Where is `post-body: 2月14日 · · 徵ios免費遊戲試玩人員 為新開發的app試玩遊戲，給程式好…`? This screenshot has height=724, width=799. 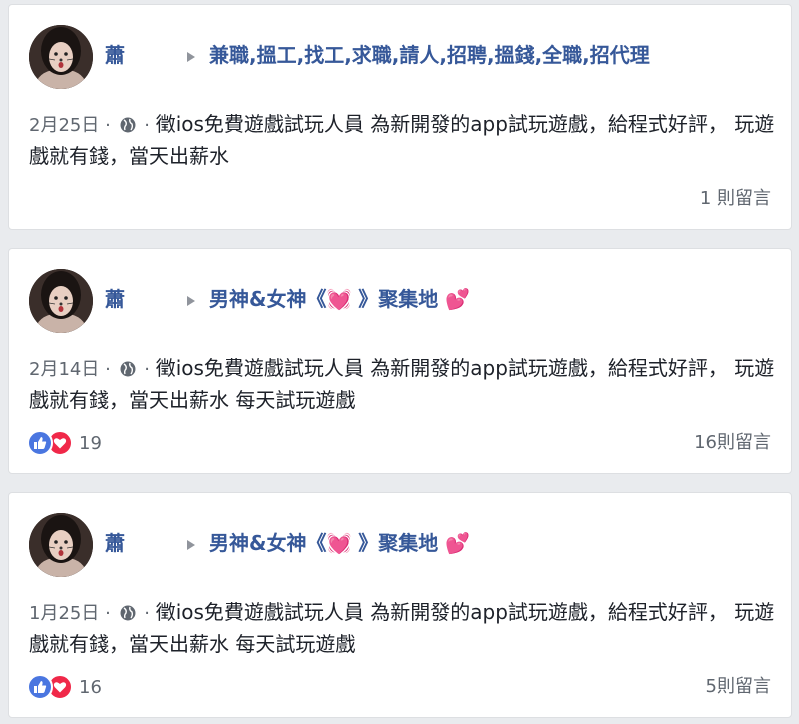
post-body: 2月14日 · · 徵ios免費遊戲試玩人員 為新開發的app試玩遊戲，給程式好… is located at coordinates (404, 384).